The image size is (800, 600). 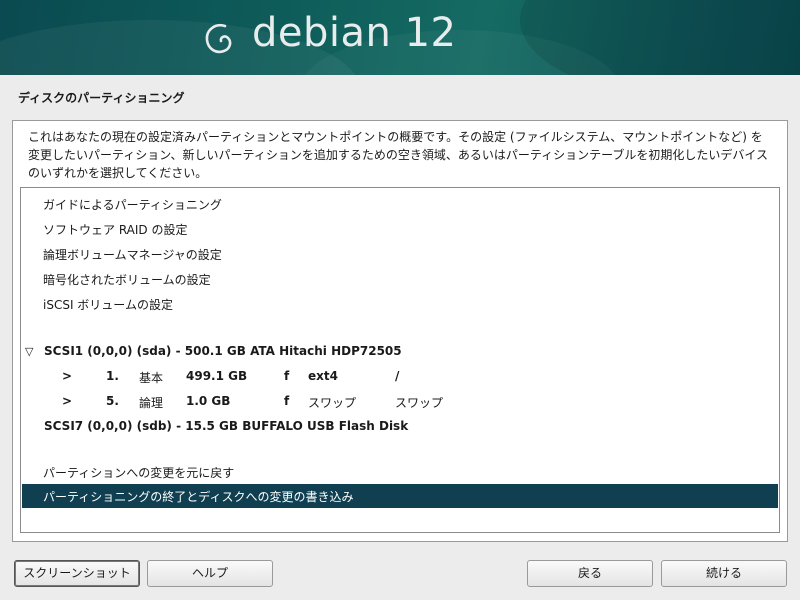 I want to click on list-item-lvm: 論理ボリュームマネージャの設定, so click(x=400, y=254).